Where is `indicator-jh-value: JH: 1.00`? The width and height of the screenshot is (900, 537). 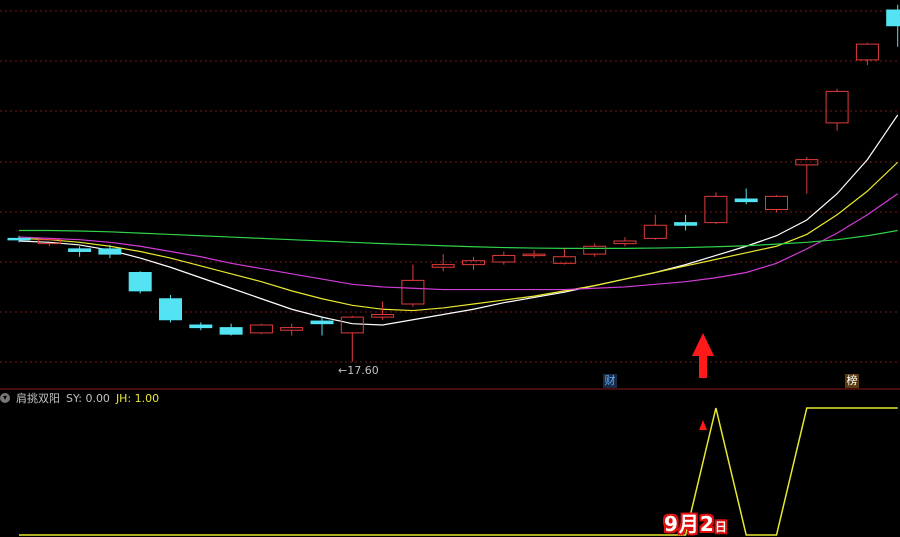 indicator-jh-value: JH: 1.00 is located at coordinates (137, 398).